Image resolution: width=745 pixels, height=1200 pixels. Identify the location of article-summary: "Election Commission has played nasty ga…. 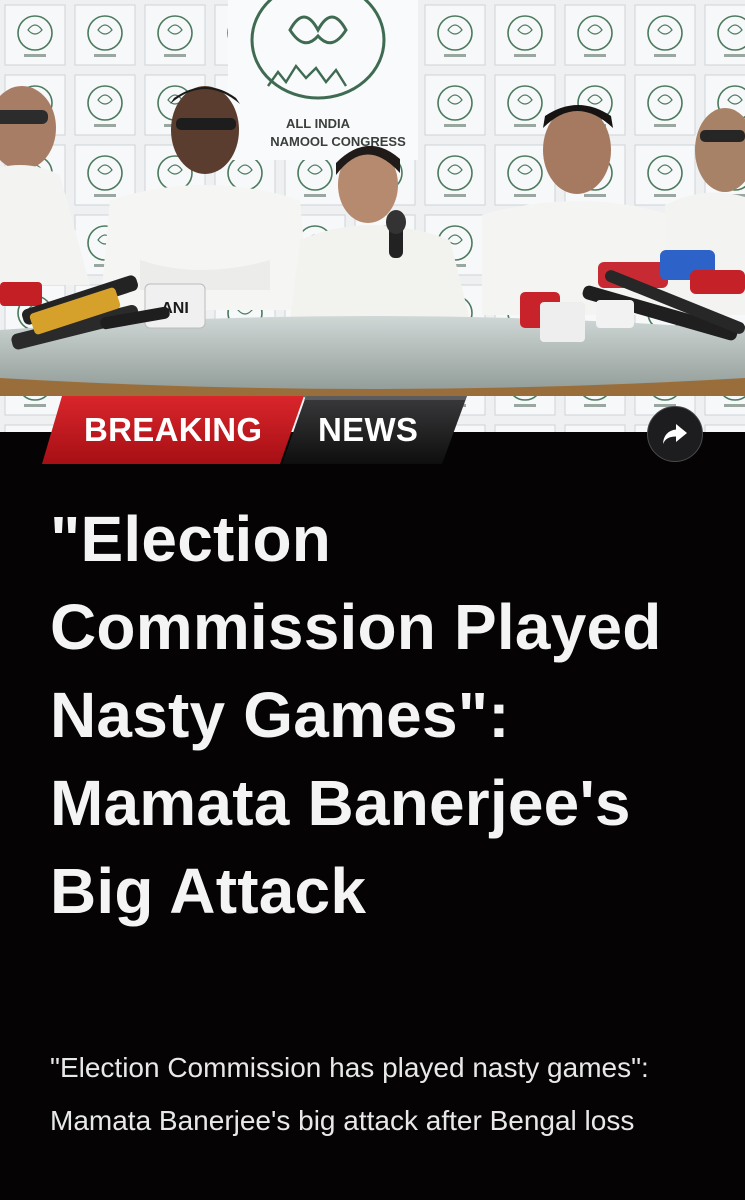
(349, 1094).